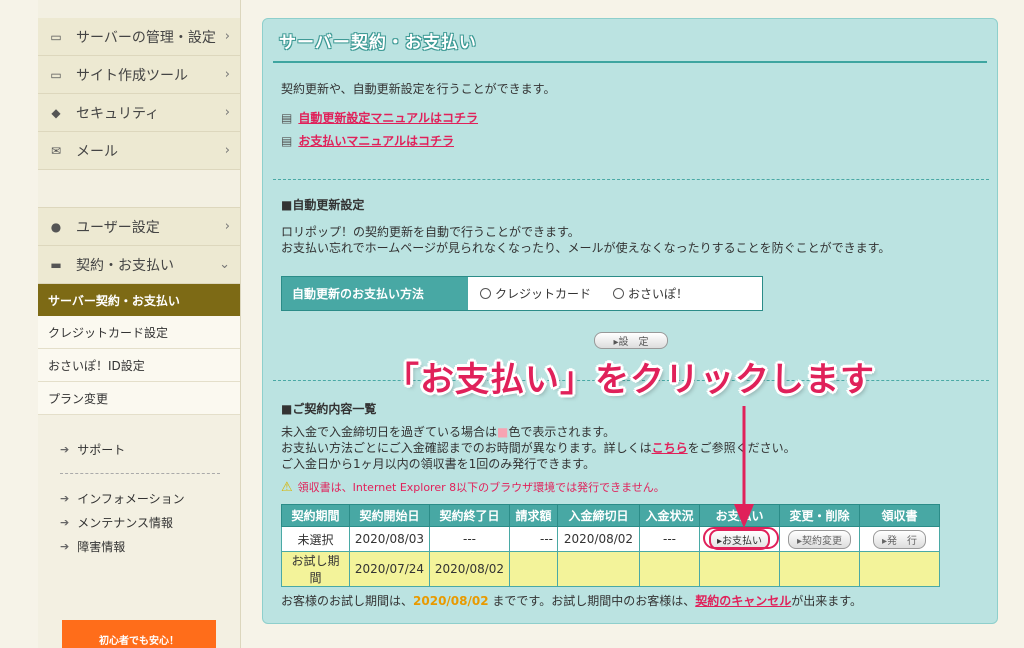  I want to click on radio-circle-icon, so click(619, 293).